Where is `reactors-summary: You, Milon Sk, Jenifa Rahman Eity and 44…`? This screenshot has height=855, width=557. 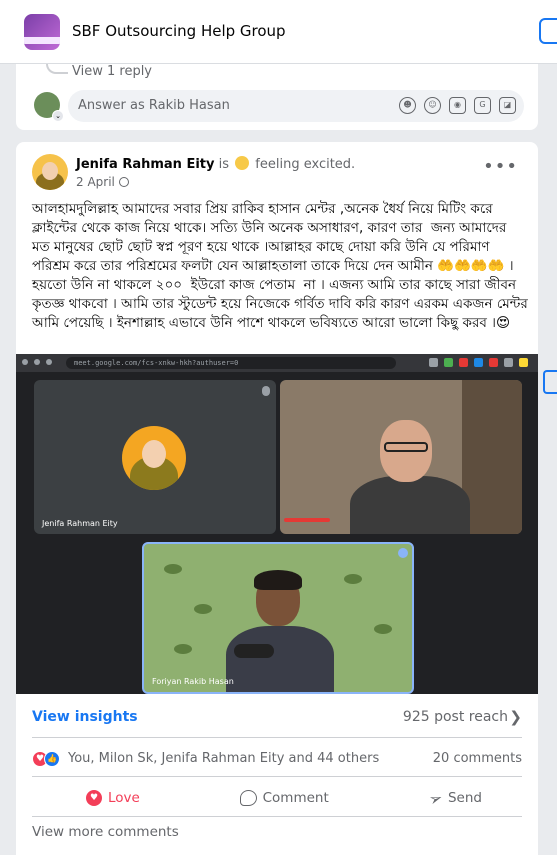 reactors-summary: You, Milon Sk, Jenifa Rahman Eity and 44… is located at coordinates (223, 758).